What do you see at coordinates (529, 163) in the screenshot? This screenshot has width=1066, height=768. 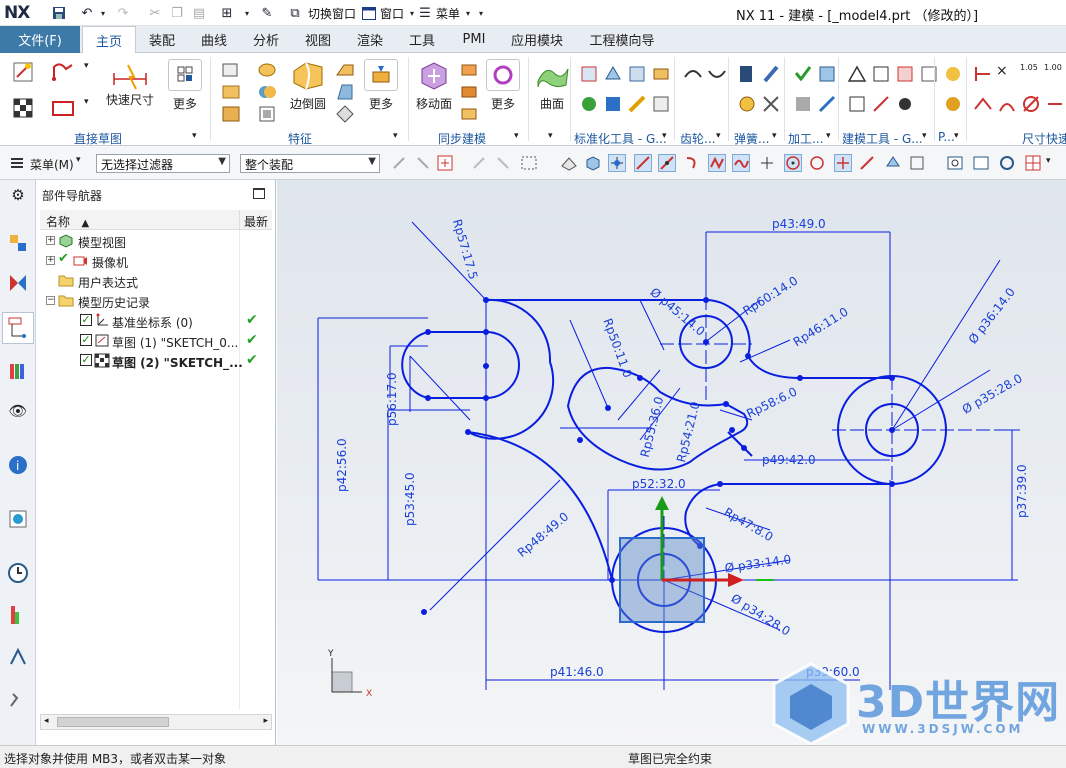 I see `select-rectangle-icon` at bounding box center [529, 163].